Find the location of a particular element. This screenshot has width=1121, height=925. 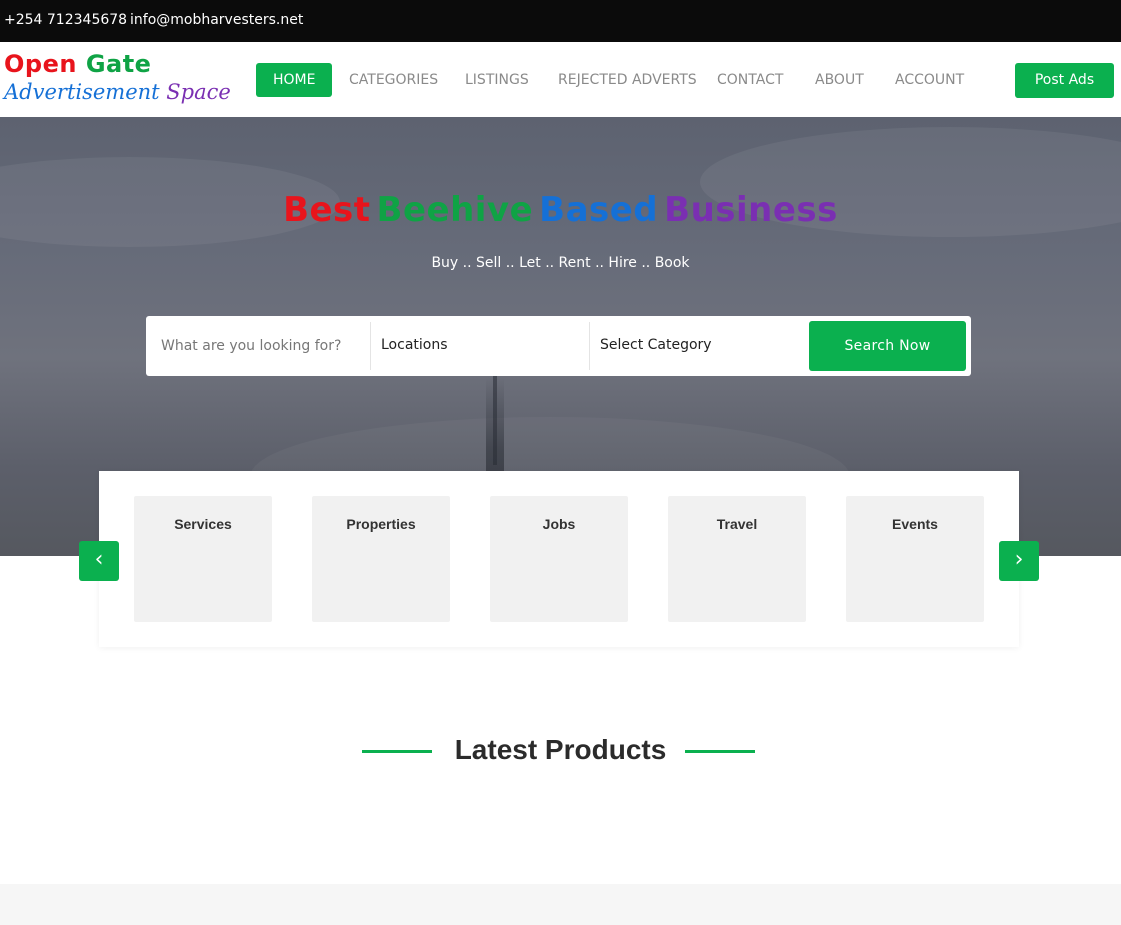

search-input is located at coordinates (258, 346).